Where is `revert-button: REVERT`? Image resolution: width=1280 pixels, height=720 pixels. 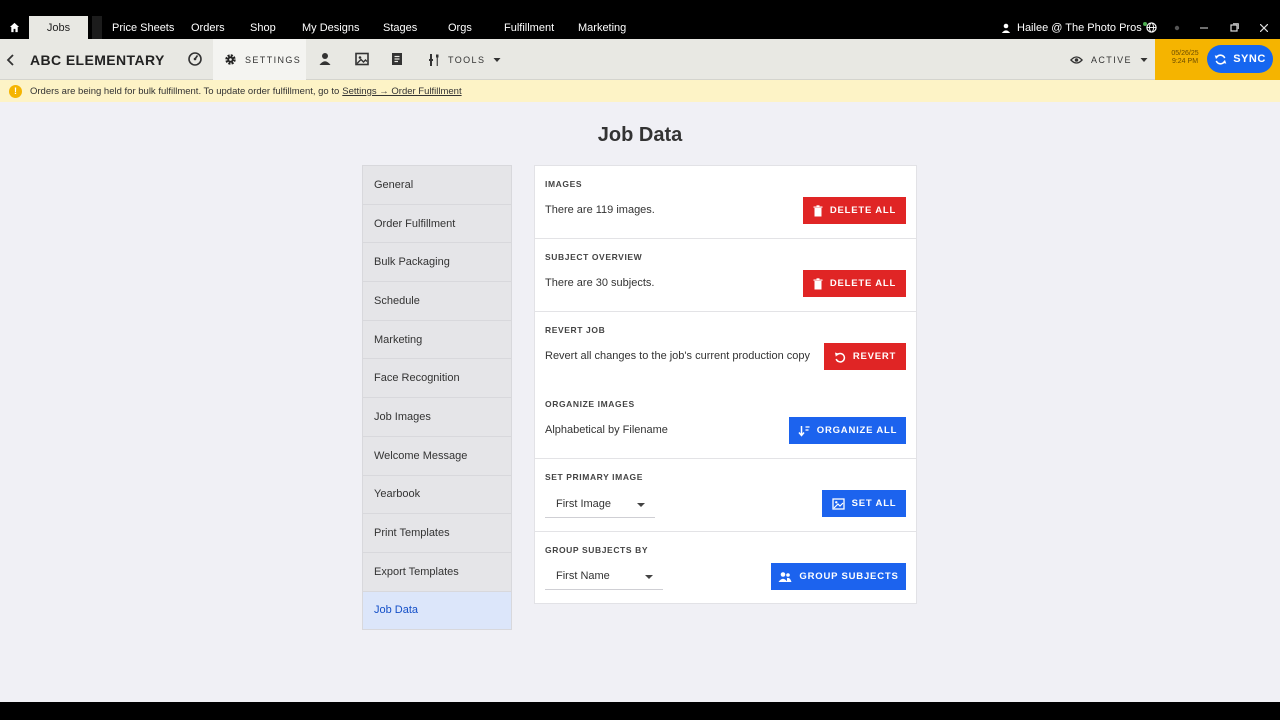
revert-button: REVERT is located at coordinates (865, 356).